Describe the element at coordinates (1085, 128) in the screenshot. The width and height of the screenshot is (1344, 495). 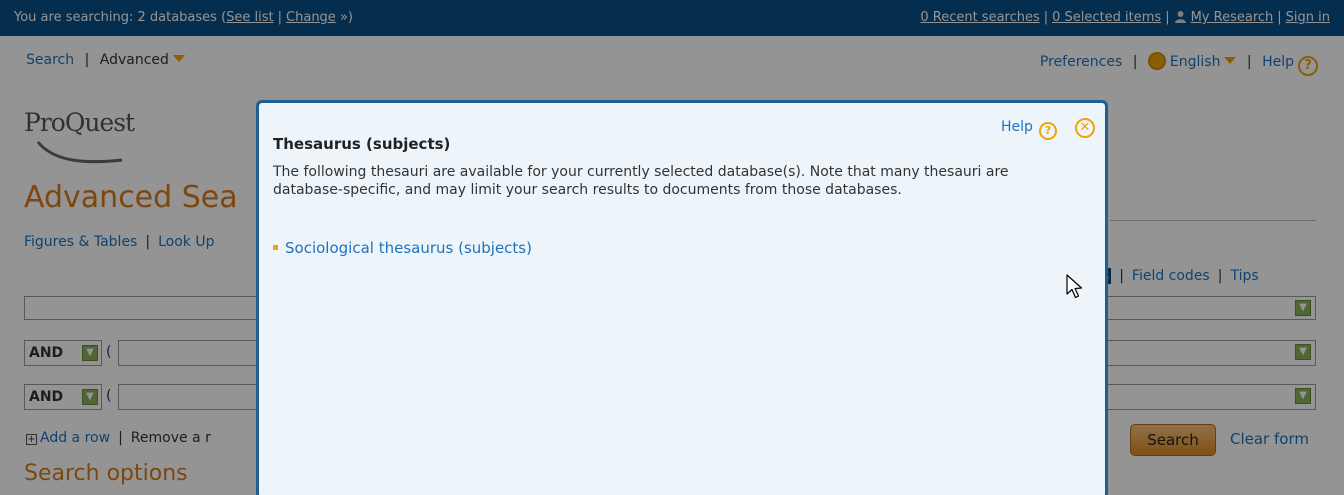
I see `close-icon: ✕` at that location.